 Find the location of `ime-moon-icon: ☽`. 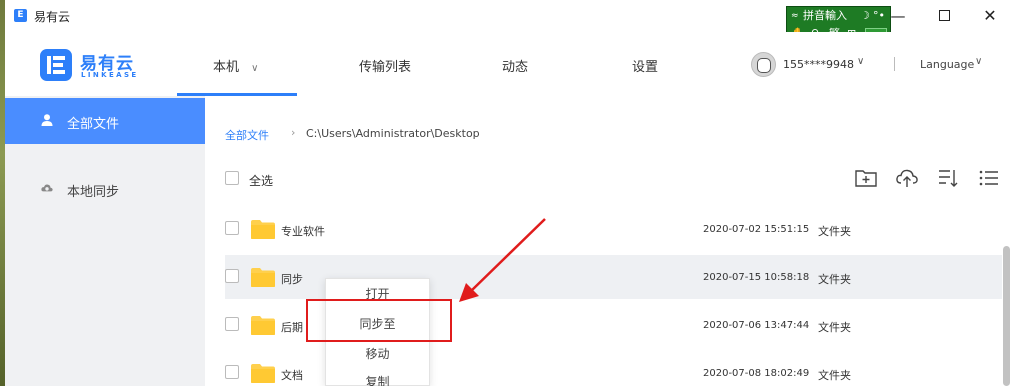

ime-moon-icon: ☽ is located at coordinates (865, 16).